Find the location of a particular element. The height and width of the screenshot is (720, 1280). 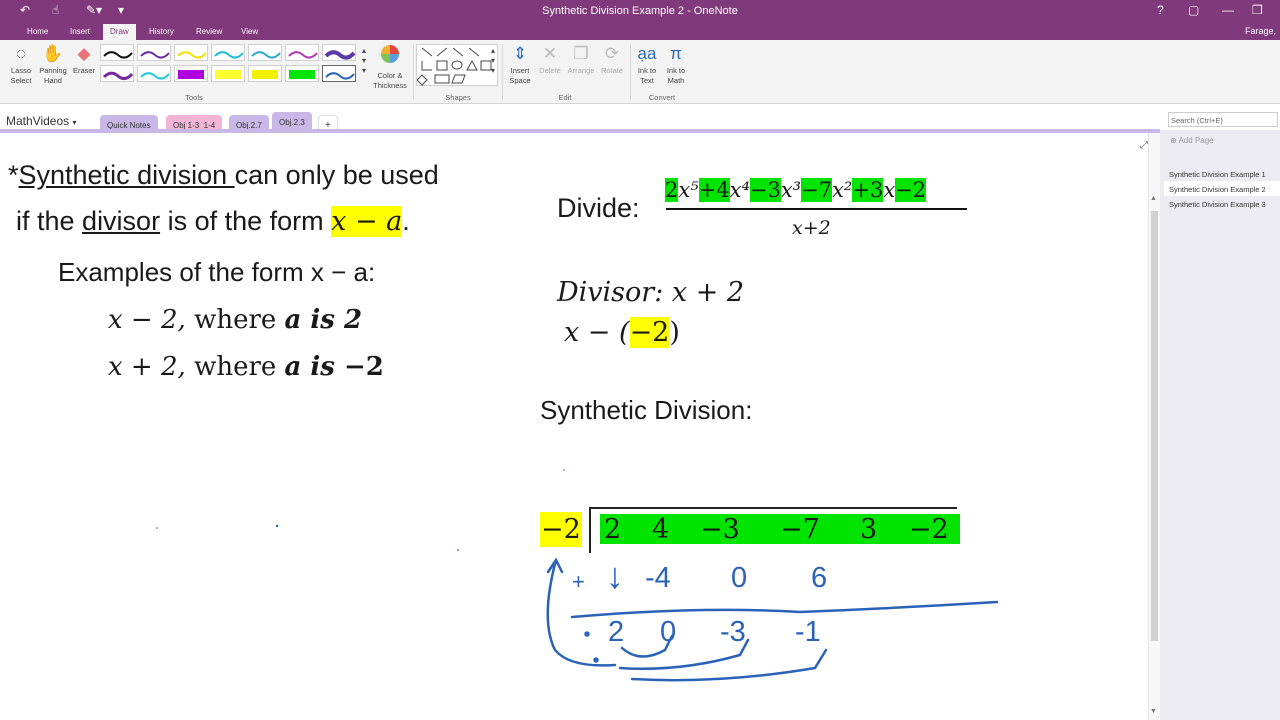

restore-icon: ❐ is located at coordinates (1257, 10).